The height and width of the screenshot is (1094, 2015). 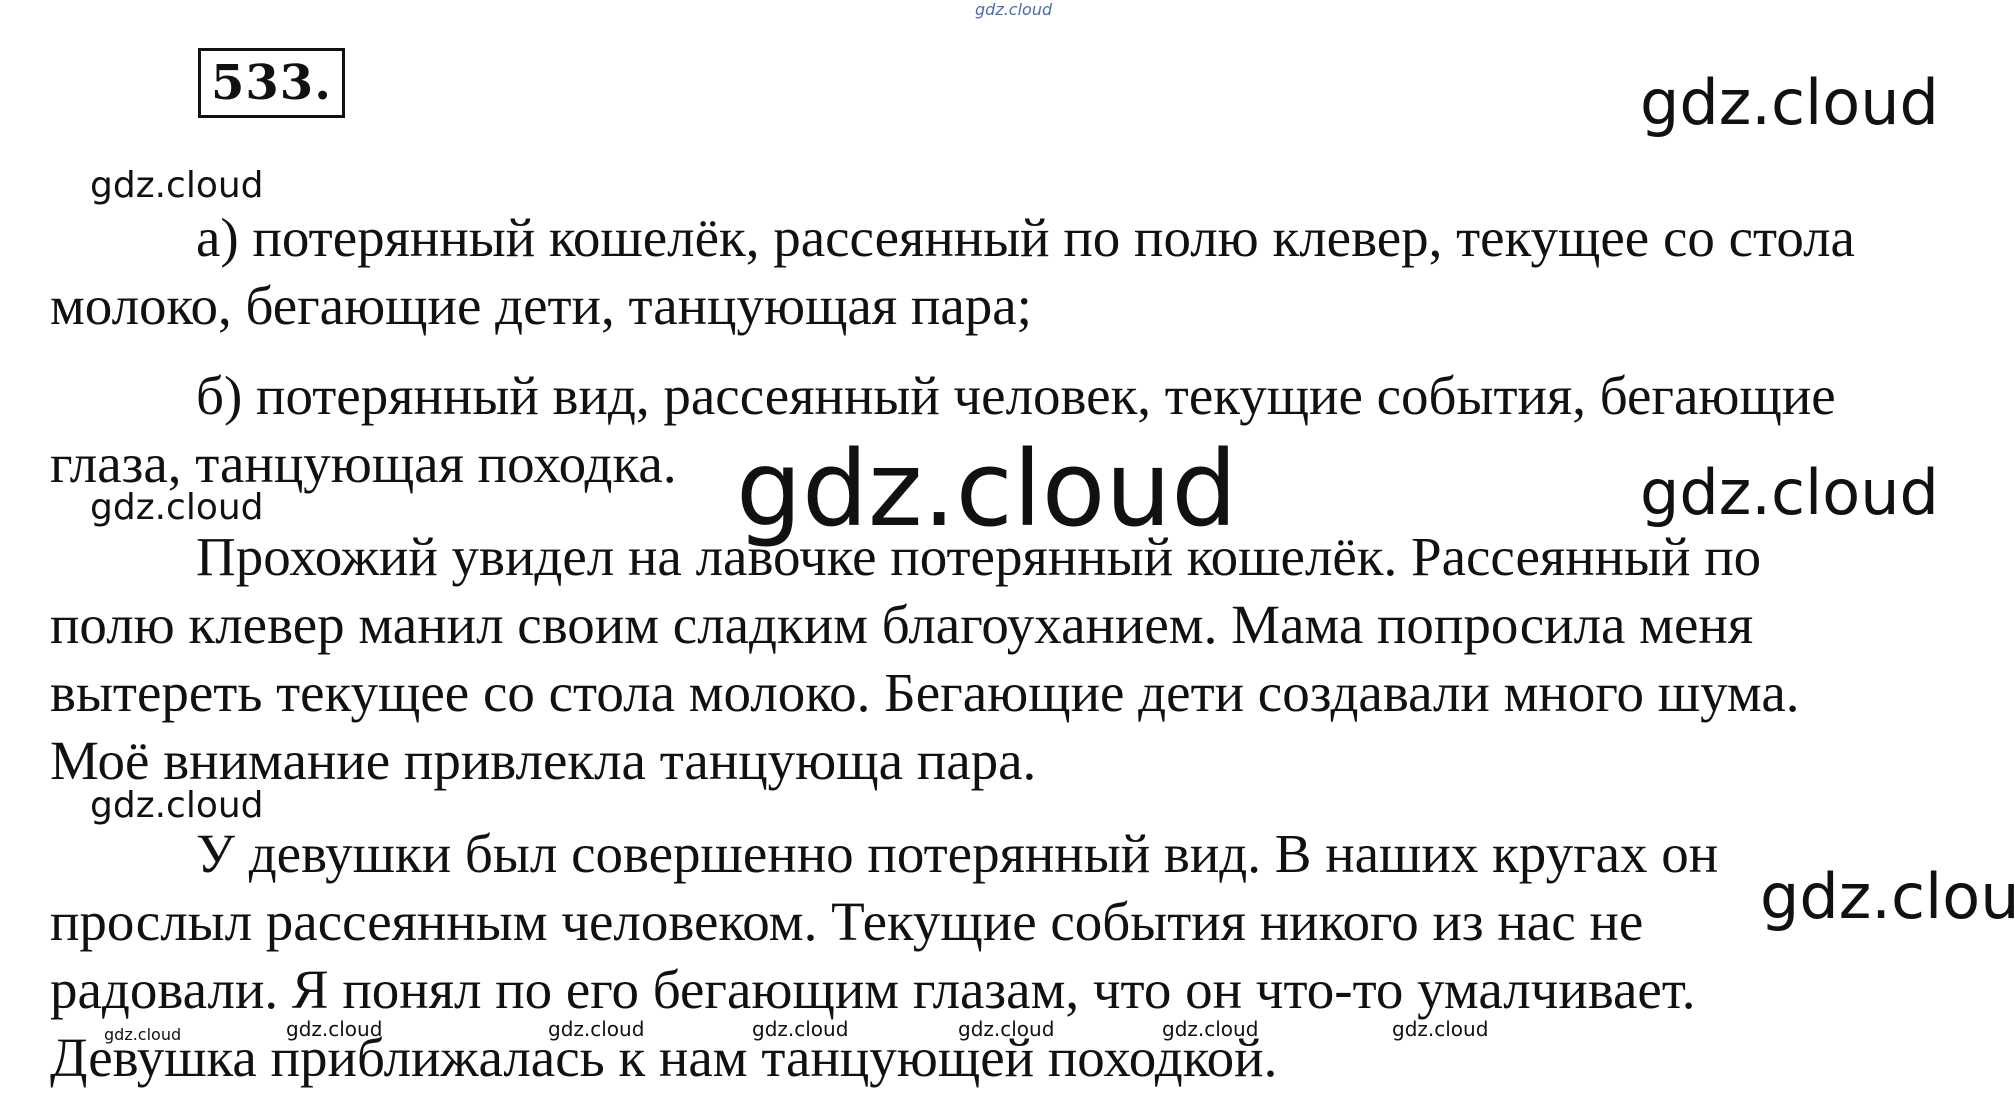 I want to click on watermark-left-3: gdz.cloud, so click(x=177, y=805).